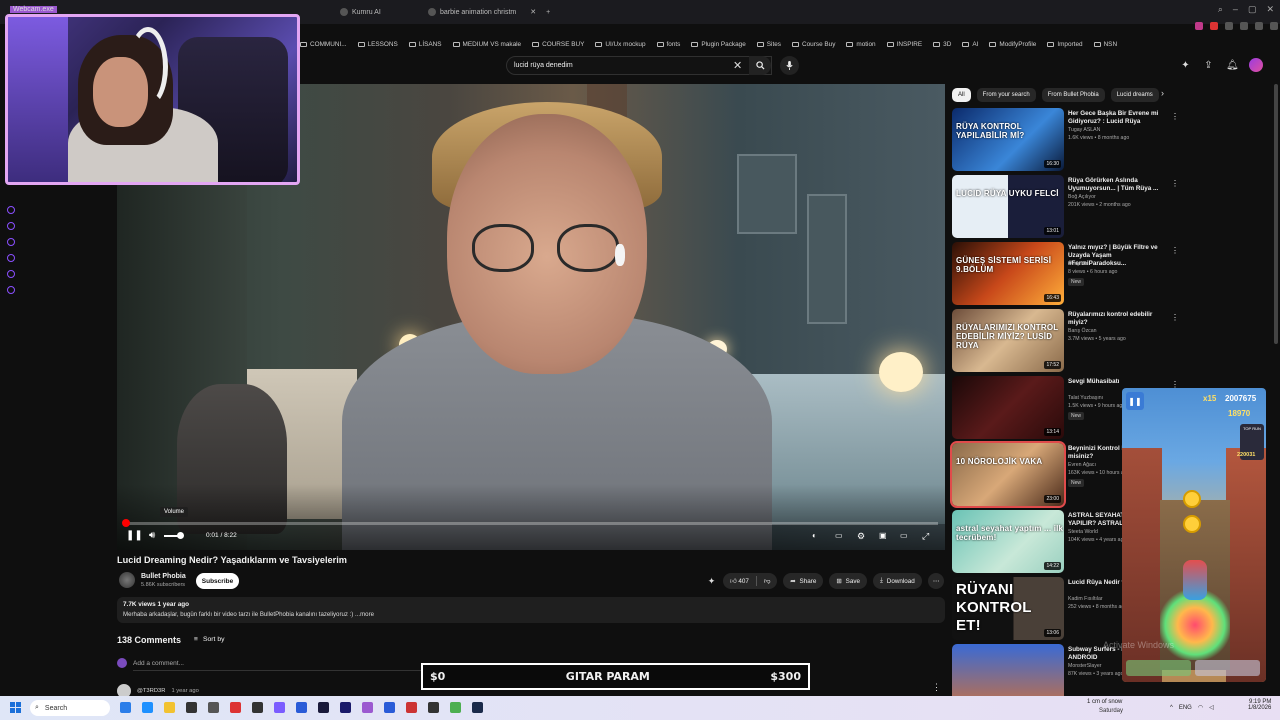 Image resolution: width=1280 pixels, height=720 pixels. What do you see at coordinates (970, 44) in the screenshot?
I see `bookmark-item: AI` at bounding box center [970, 44].